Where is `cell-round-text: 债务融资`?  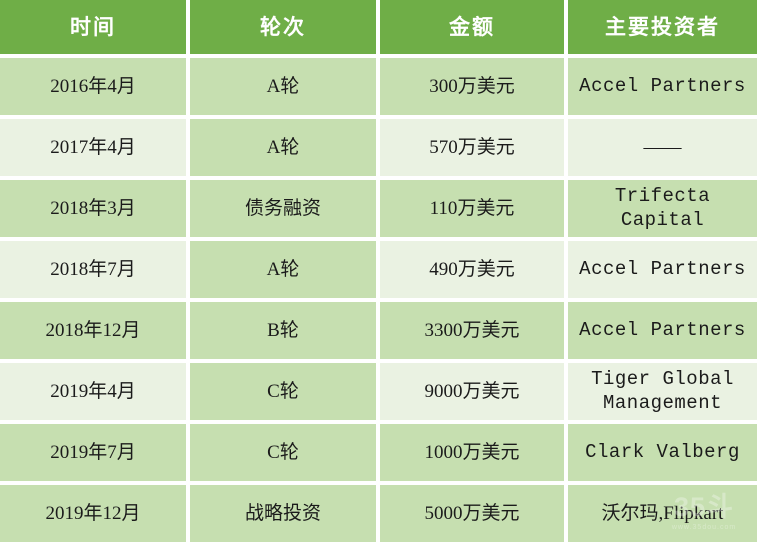 cell-round-text: 债务融资 is located at coordinates (282, 208).